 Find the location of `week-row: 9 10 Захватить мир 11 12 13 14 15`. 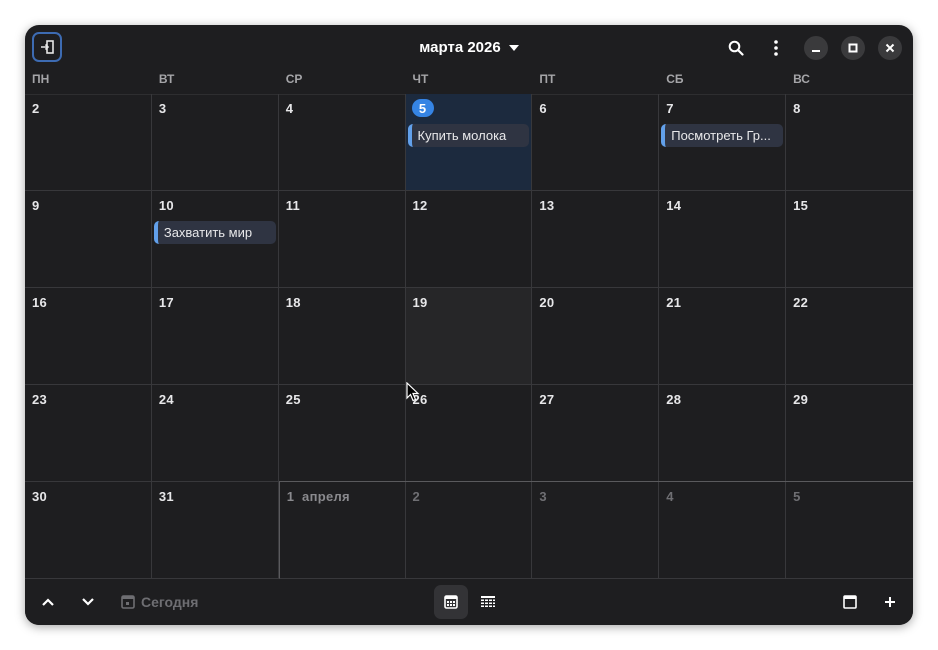

week-row: 9 10 Захватить мир 11 12 13 14 15 is located at coordinates (469, 239).